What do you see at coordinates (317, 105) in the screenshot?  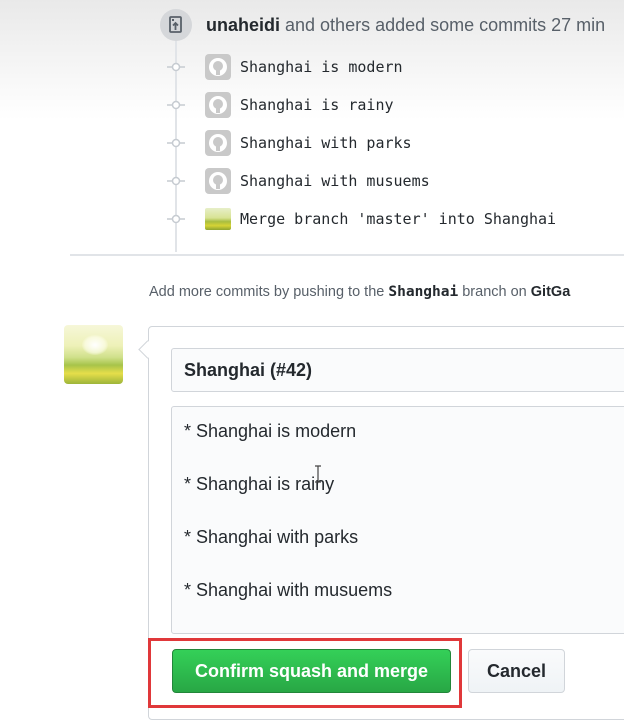 I see `commit-message-link: Shanghai is rainy` at bounding box center [317, 105].